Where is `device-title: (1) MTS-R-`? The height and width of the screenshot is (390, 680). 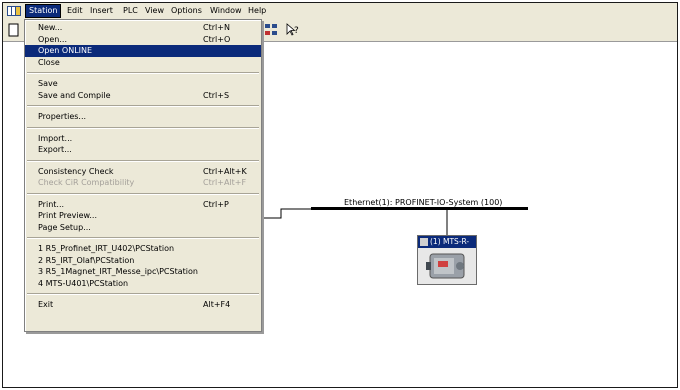 device-title: (1) MTS-R- is located at coordinates (447, 242).